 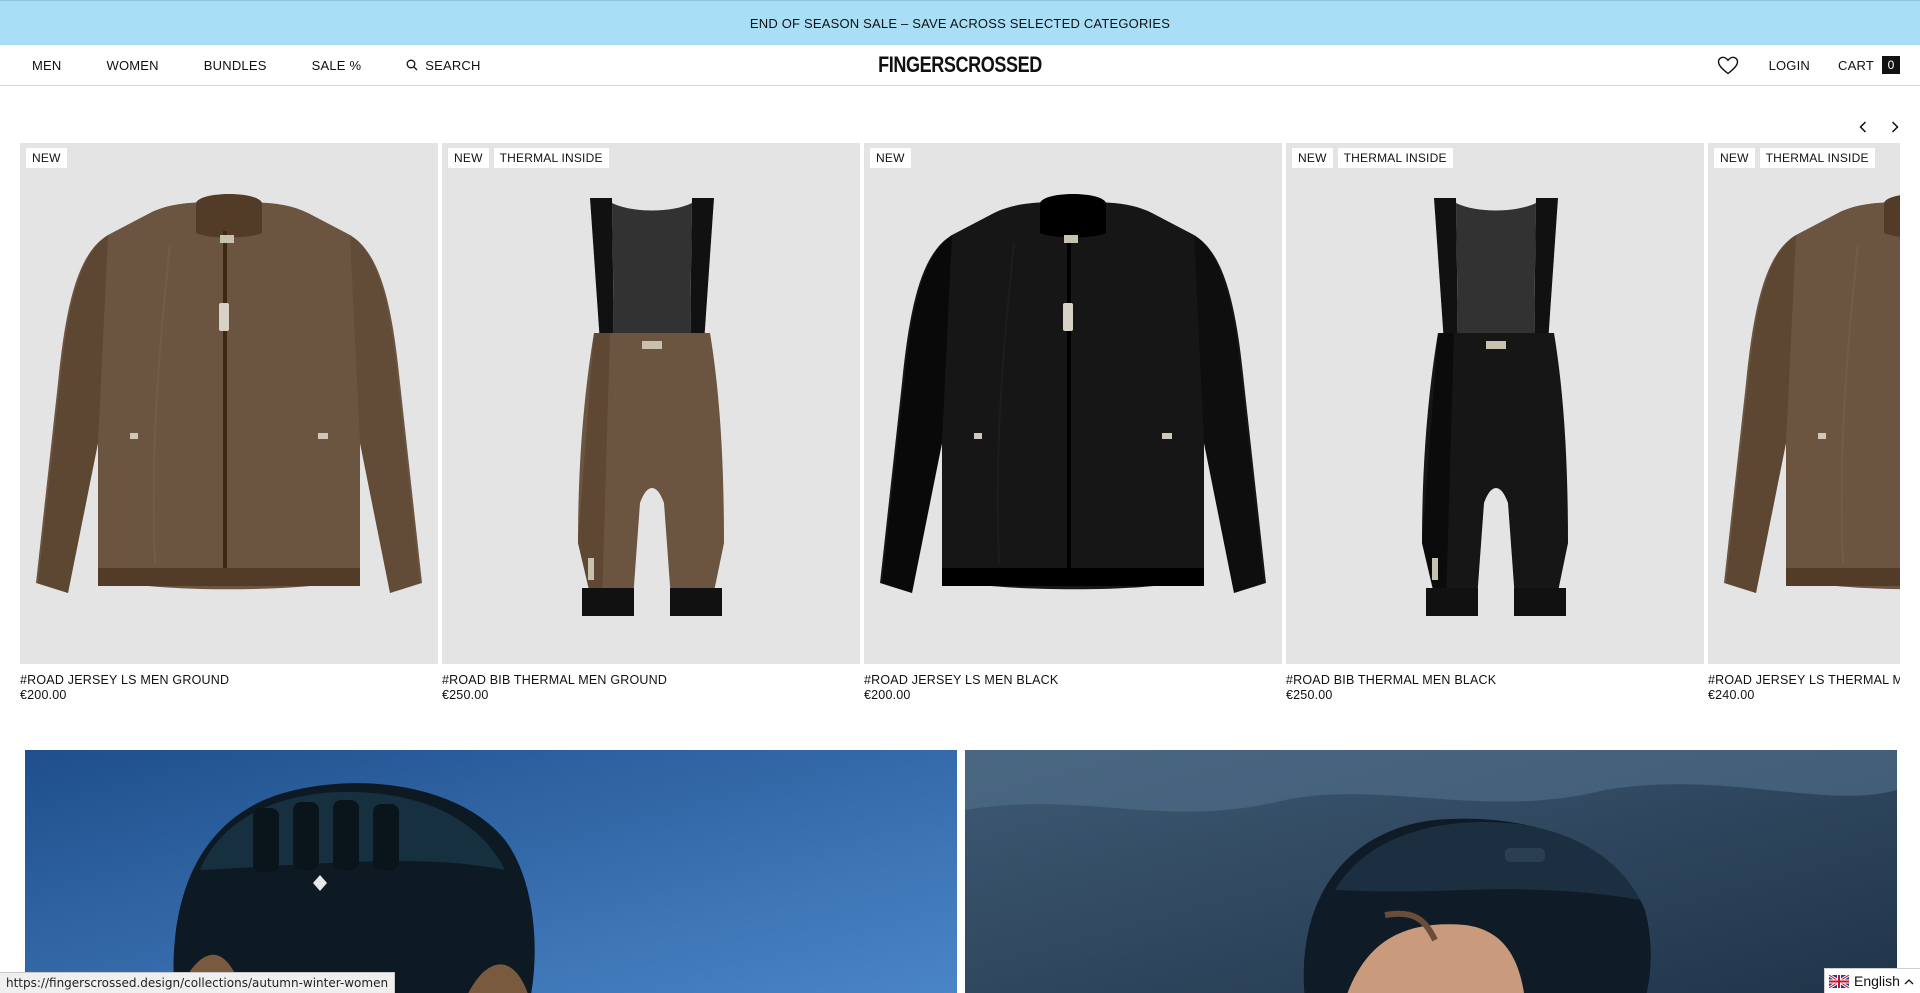 What do you see at coordinates (1391, 680) in the screenshot?
I see `product-name: #ROAD BIB THERMAL MEN BLACK` at bounding box center [1391, 680].